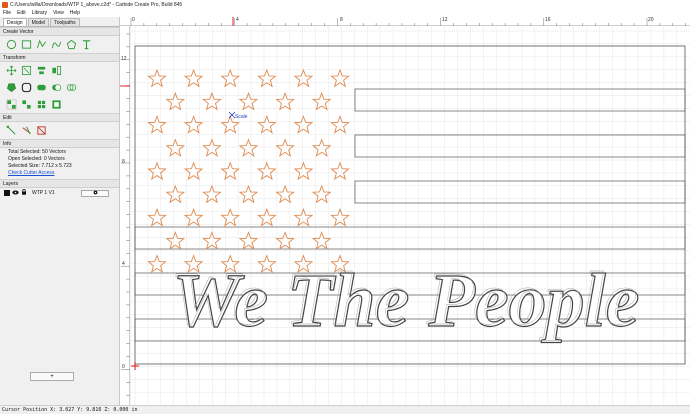 The height and width of the screenshot is (414, 690). Describe the element at coordinates (36, 159) in the screenshot. I see `open-selected-text: Open Selected: 0 Vectors` at that location.